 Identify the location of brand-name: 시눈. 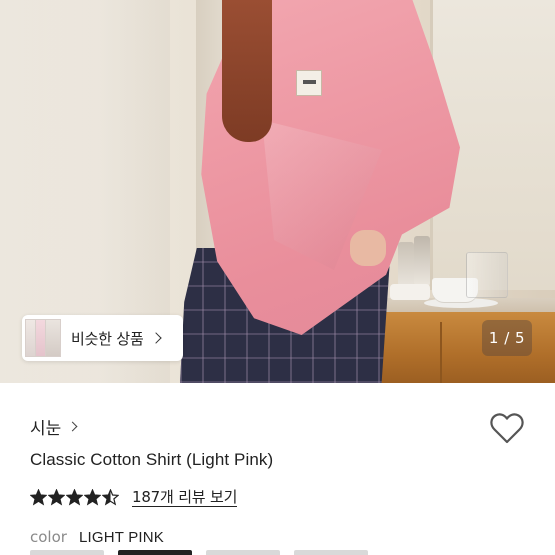
(46, 429).